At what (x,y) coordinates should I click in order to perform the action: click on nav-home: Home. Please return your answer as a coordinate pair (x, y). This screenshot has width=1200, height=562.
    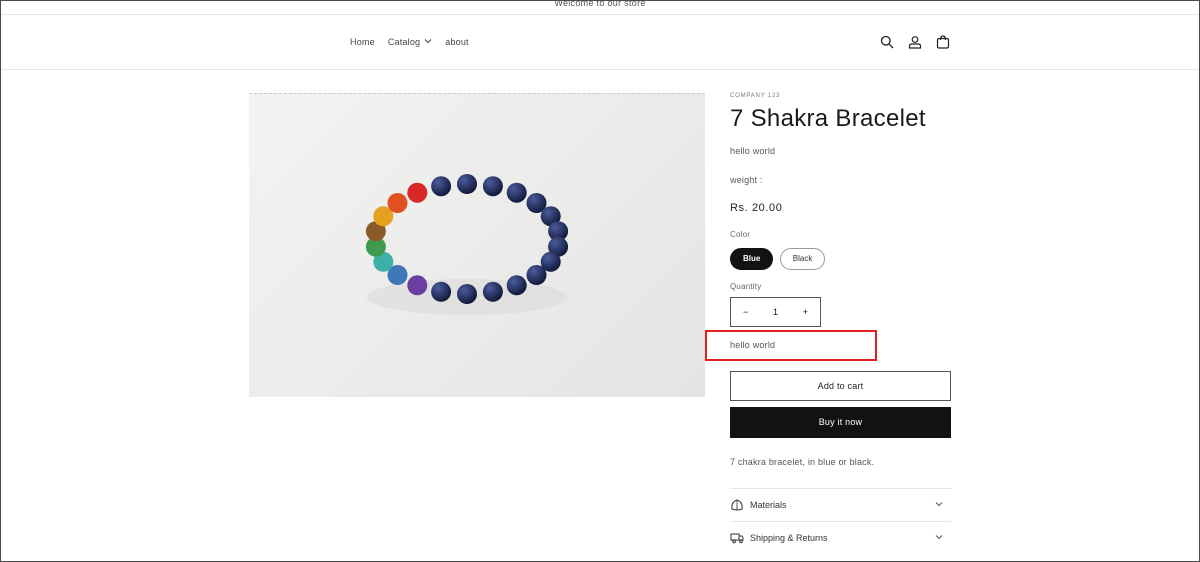
    Looking at the image, I should click on (362, 42).